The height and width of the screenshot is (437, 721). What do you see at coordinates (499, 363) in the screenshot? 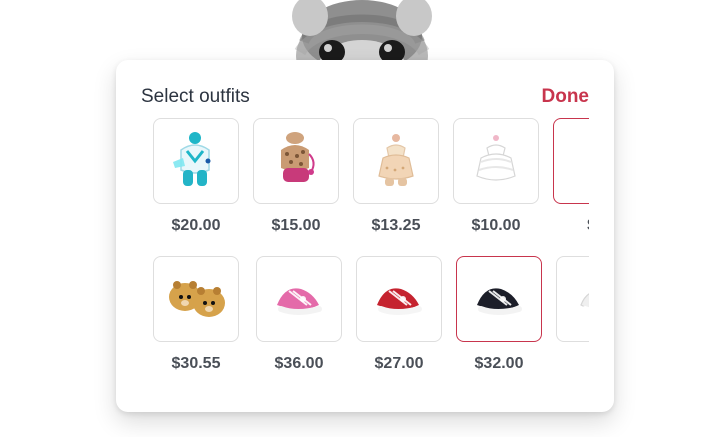
I see `outfit-price: $32.00` at bounding box center [499, 363].